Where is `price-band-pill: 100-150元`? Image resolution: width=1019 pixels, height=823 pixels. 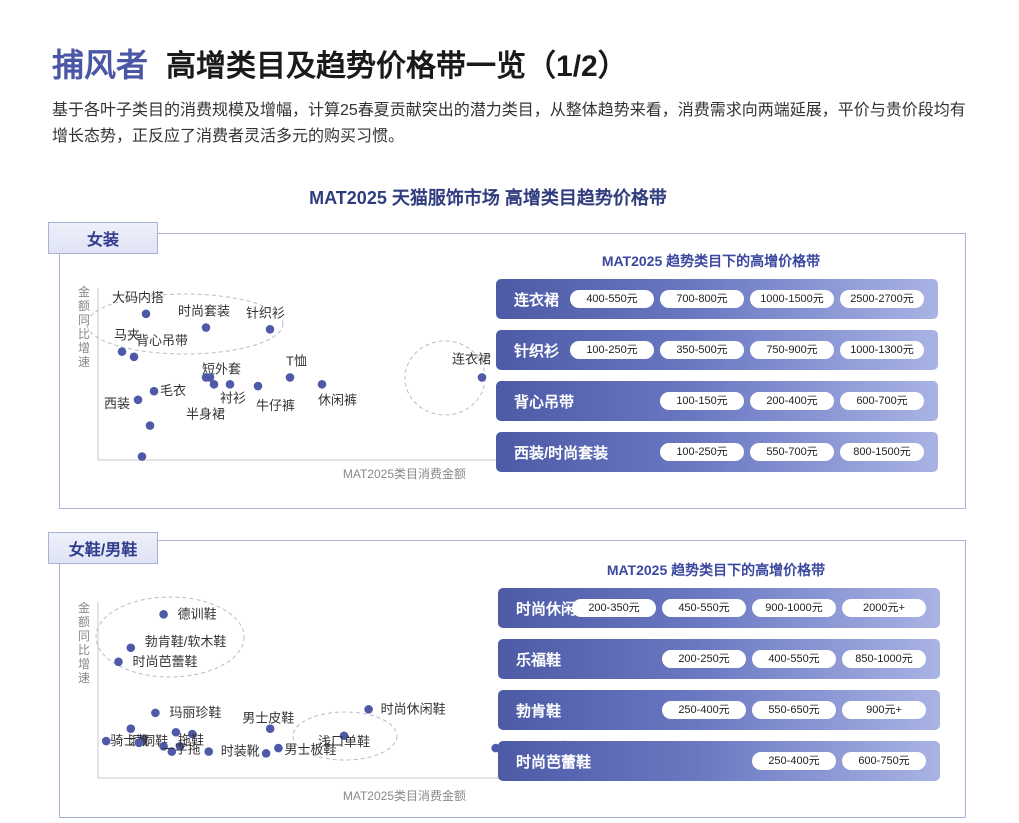
price-band-pill: 100-150元 is located at coordinates (702, 401).